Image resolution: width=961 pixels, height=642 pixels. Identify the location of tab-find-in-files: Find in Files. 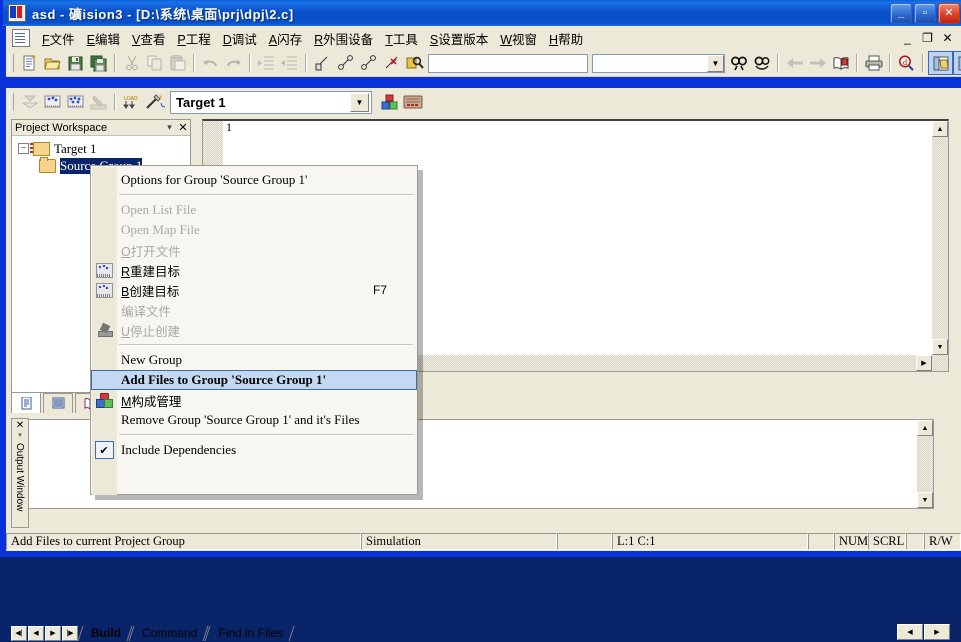
(249, 633).